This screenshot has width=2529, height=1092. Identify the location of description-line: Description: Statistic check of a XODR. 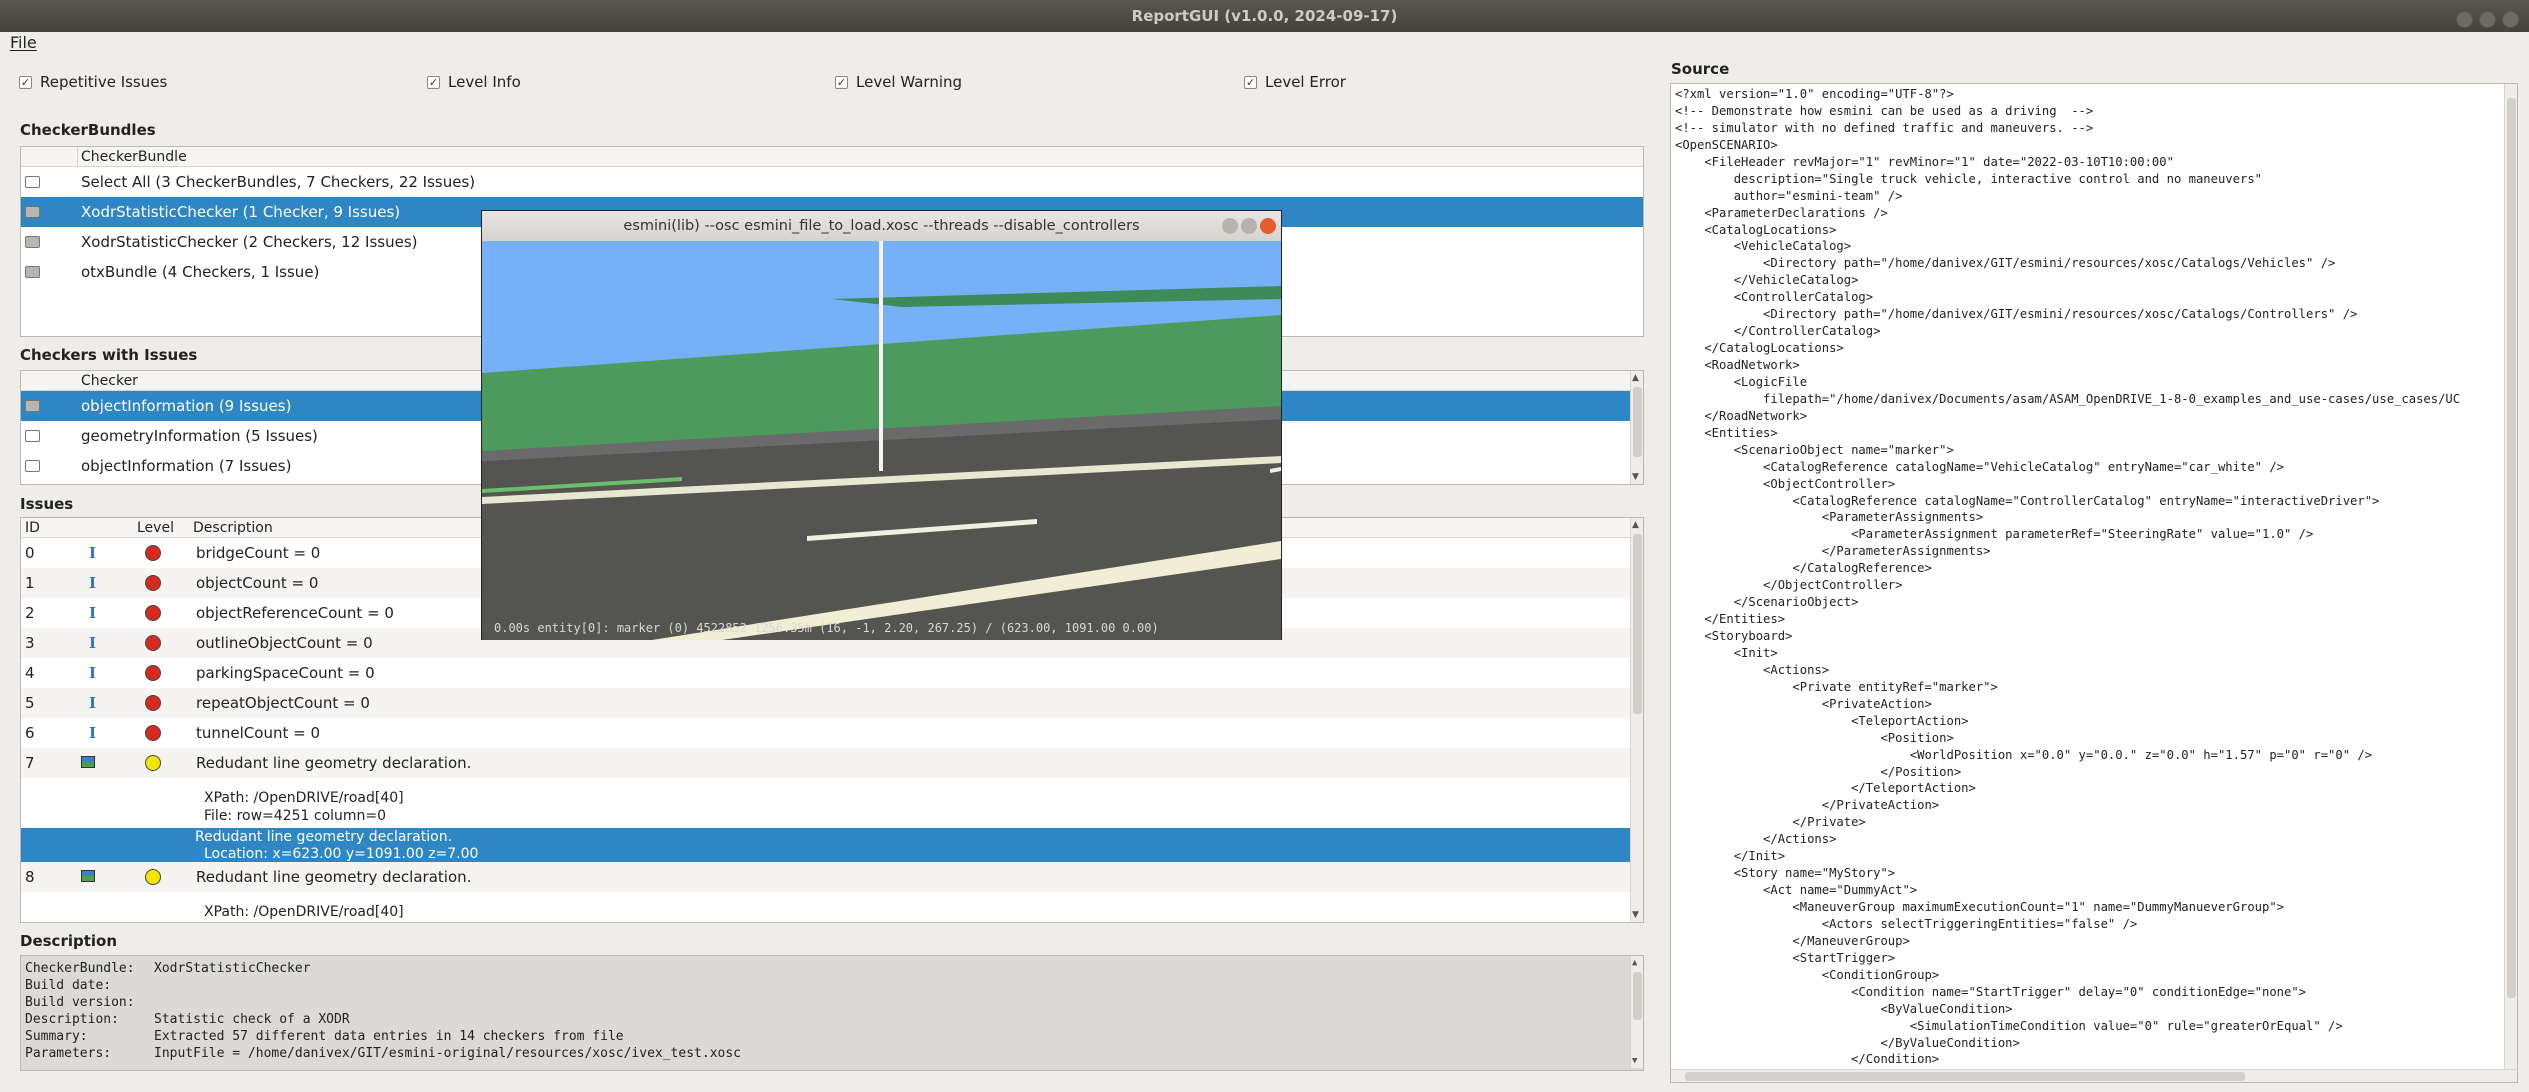
(187, 1019).